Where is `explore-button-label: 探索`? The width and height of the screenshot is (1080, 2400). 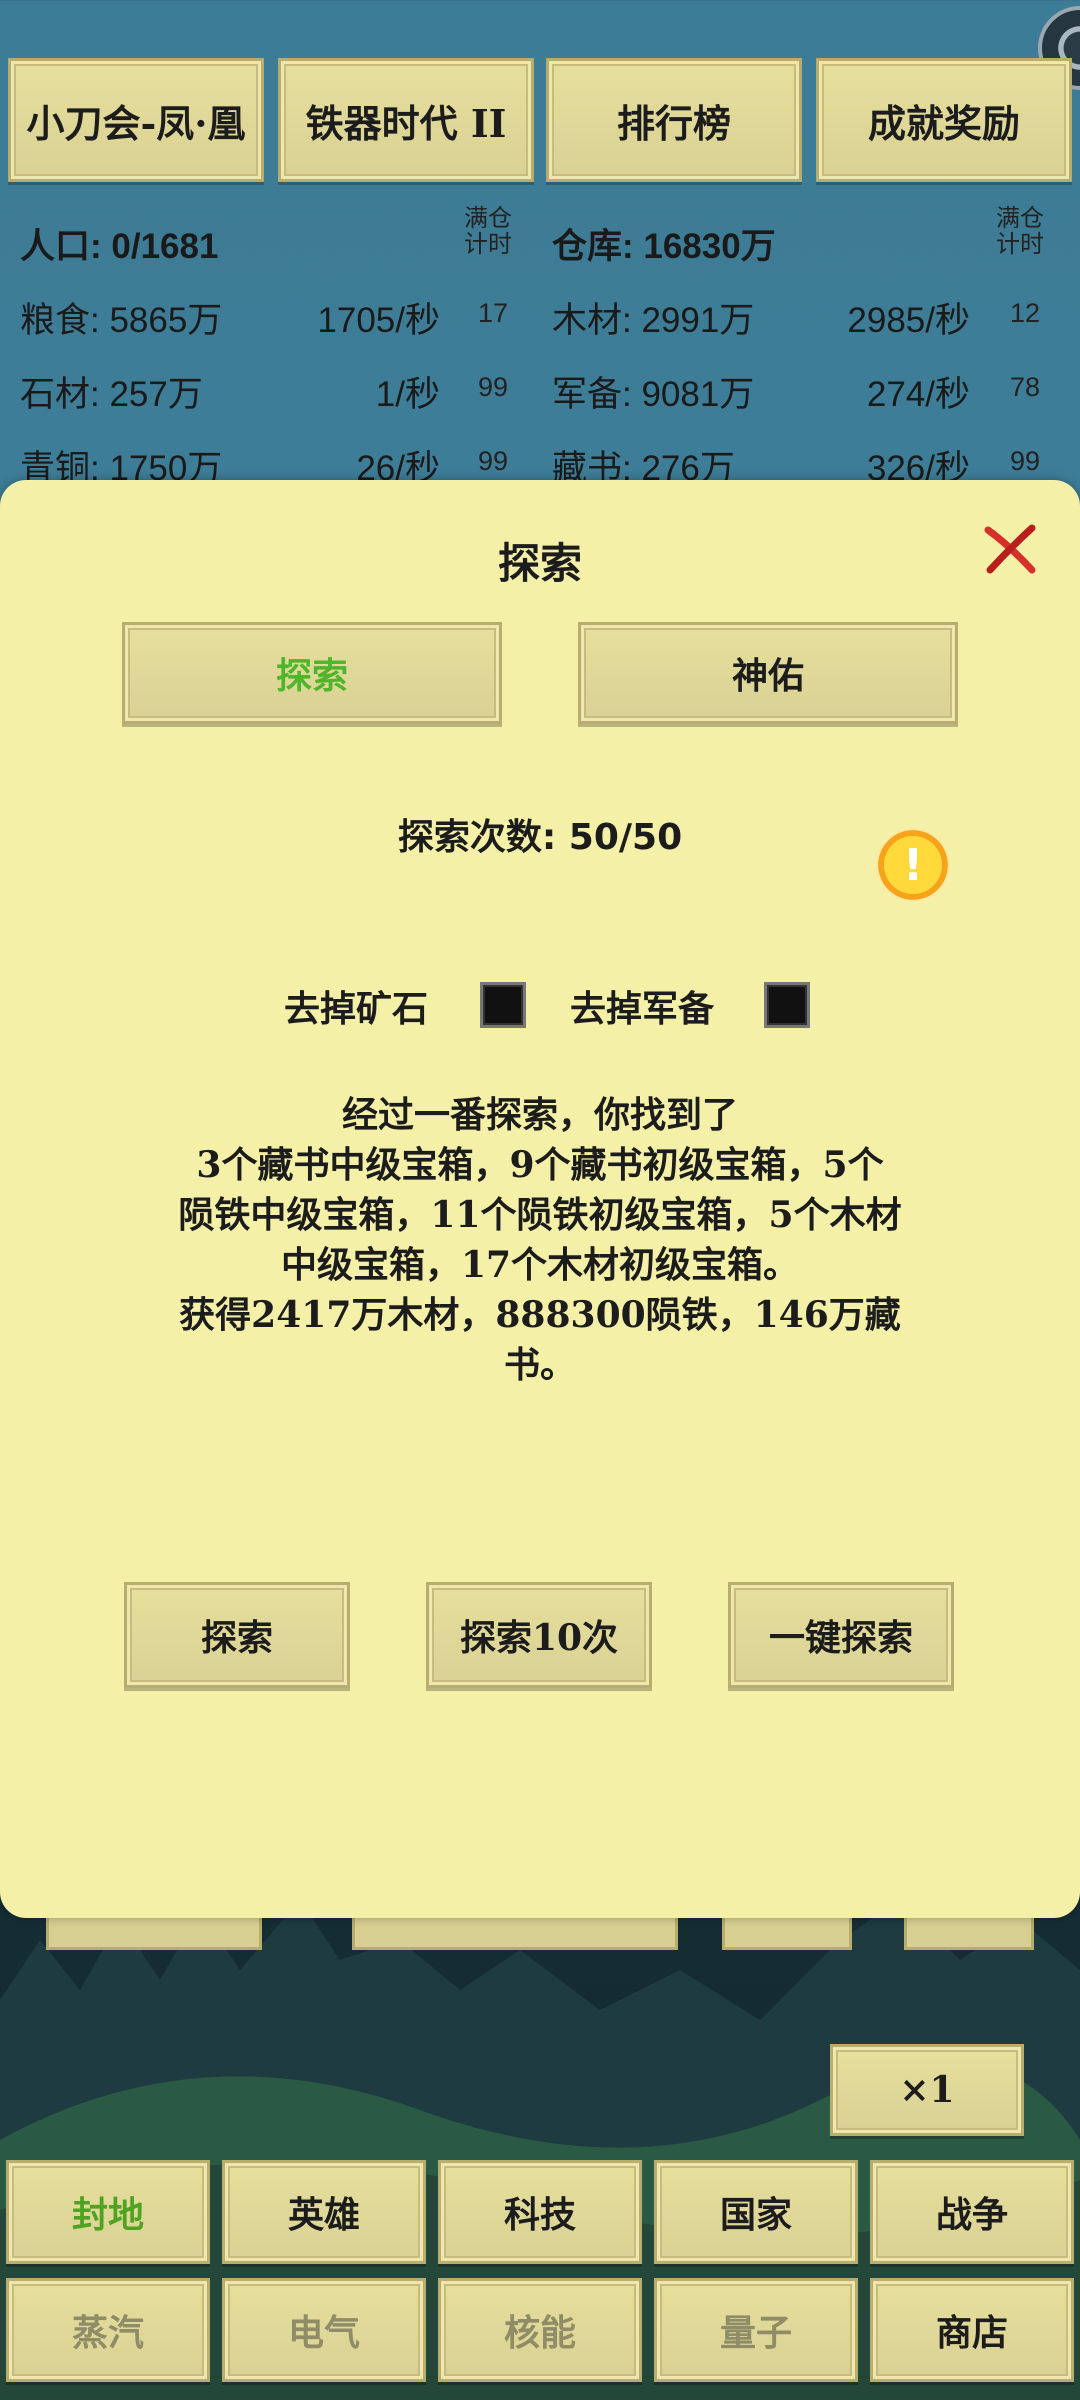
explore-button-label: 探索 is located at coordinates (236, 1638).